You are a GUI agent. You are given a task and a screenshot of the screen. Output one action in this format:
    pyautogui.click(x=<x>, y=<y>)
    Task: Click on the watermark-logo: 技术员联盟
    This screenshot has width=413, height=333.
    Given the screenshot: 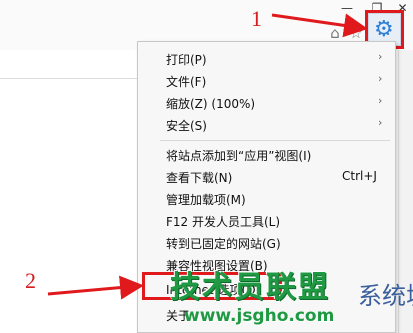 What is the action you would take?
    pyautogui.click(x=250, y=287)
    